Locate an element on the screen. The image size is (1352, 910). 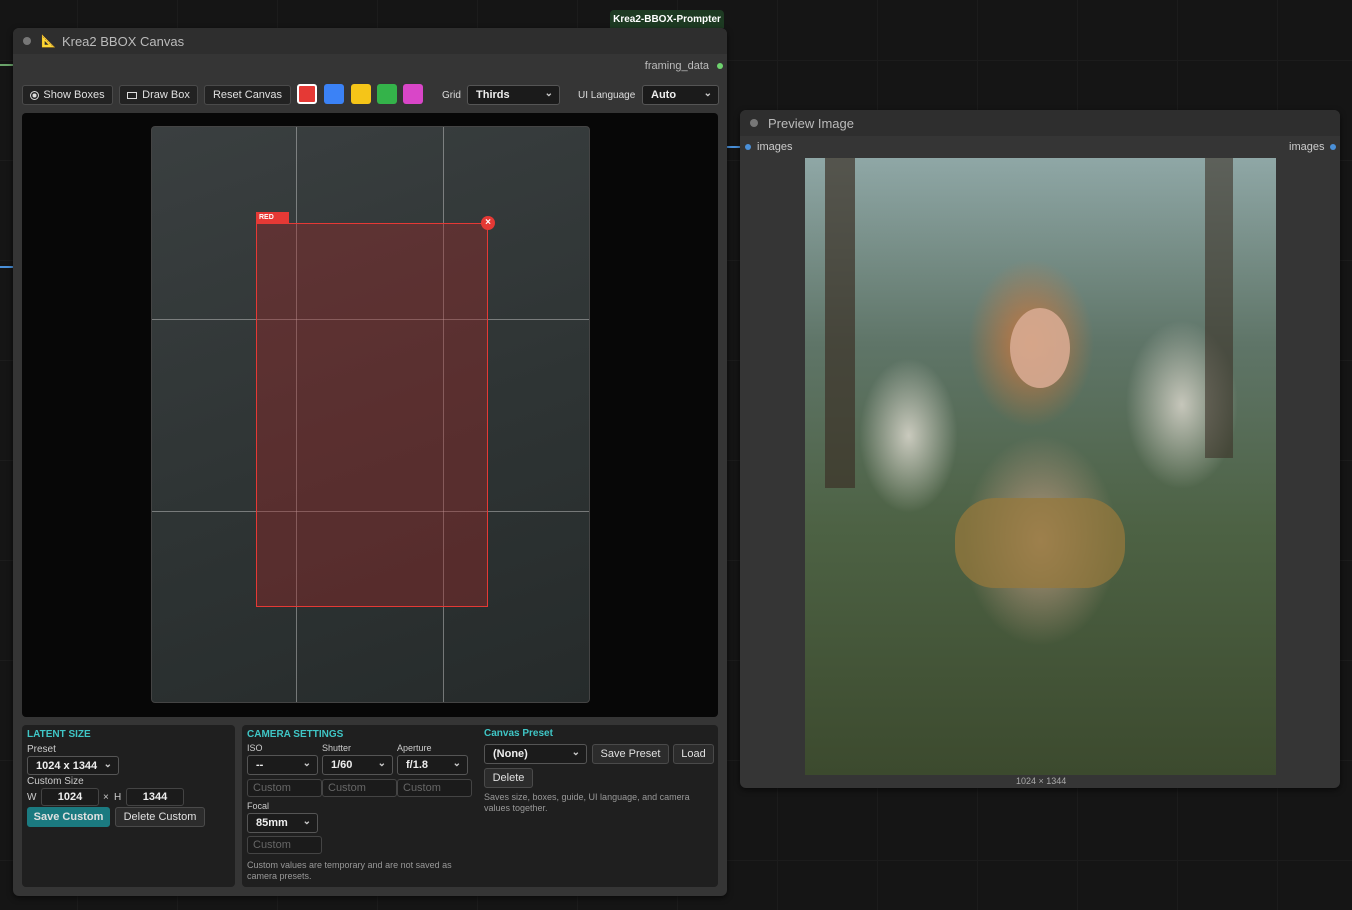
close-icon: × is located at coordinates (488, 223).